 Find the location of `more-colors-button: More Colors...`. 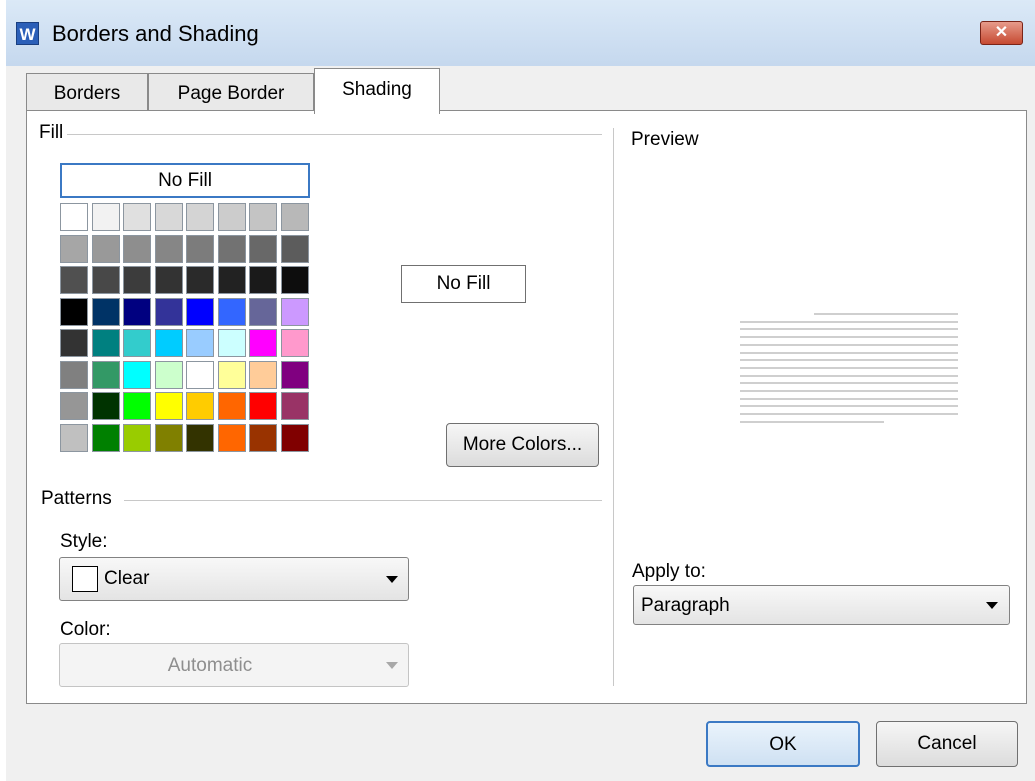

more-colors-button: More Colors... is located at coordinates (522, 445).